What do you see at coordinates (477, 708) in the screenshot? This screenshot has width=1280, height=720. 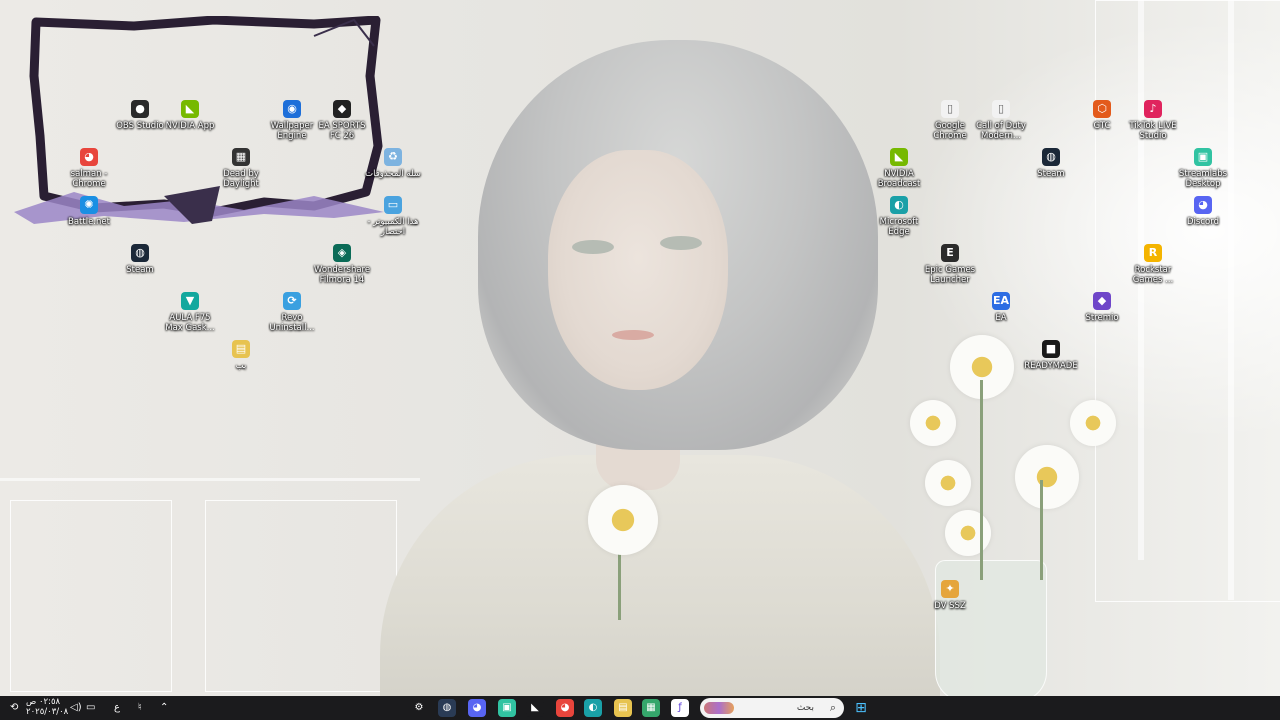 I see `taskbar-discord-icon: ◕` at bounding box center [477, 708].